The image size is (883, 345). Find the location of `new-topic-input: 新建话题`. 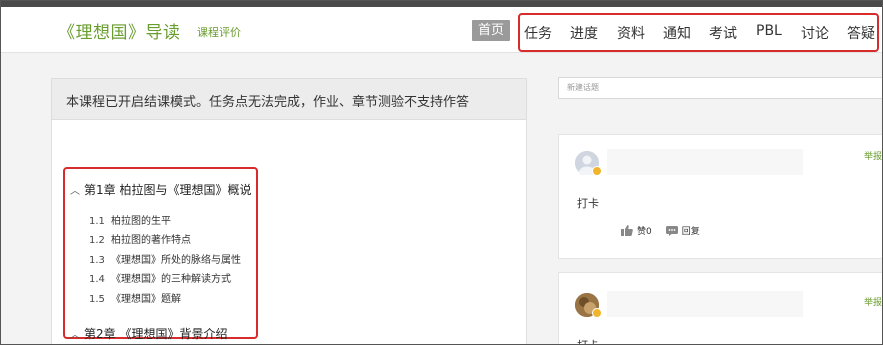

new-topic-input: 新建话题 is located at coordinates (720, 88).